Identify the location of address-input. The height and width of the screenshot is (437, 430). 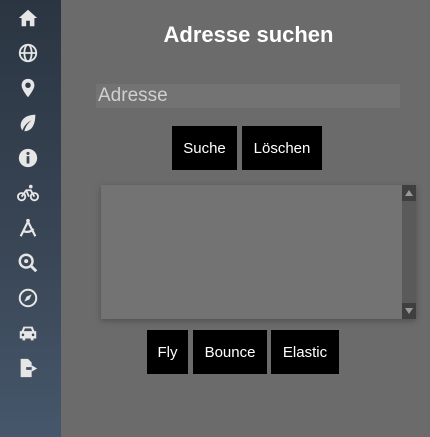
(248, 96).